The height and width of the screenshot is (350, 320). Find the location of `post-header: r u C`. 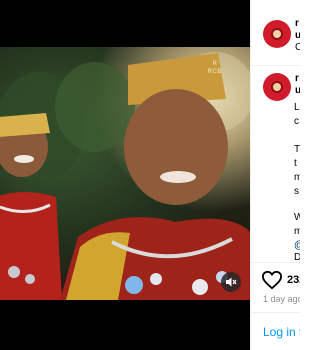

post-header: r u C is located at coordinates (275, 33).